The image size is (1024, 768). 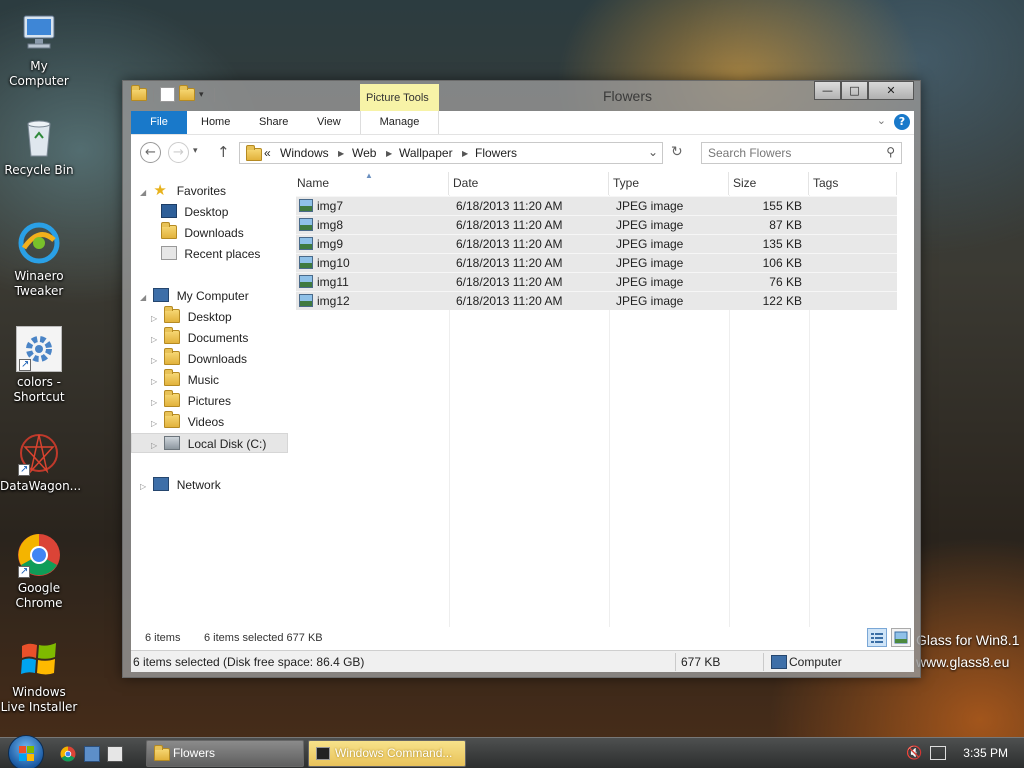 I want to click on recent-locations-icon: ▾, so click(x=195, y=151).